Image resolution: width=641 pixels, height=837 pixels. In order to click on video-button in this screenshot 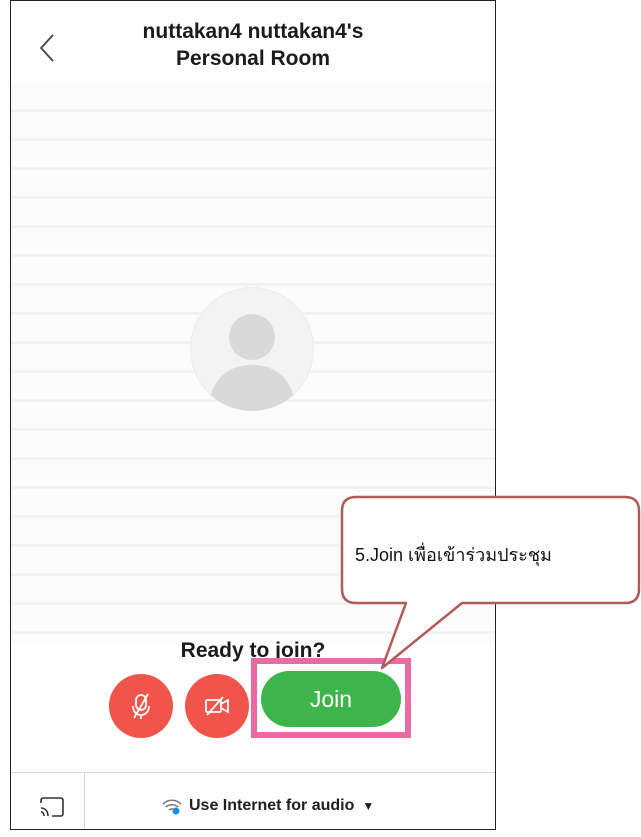, I will do `click(217, 706)`.